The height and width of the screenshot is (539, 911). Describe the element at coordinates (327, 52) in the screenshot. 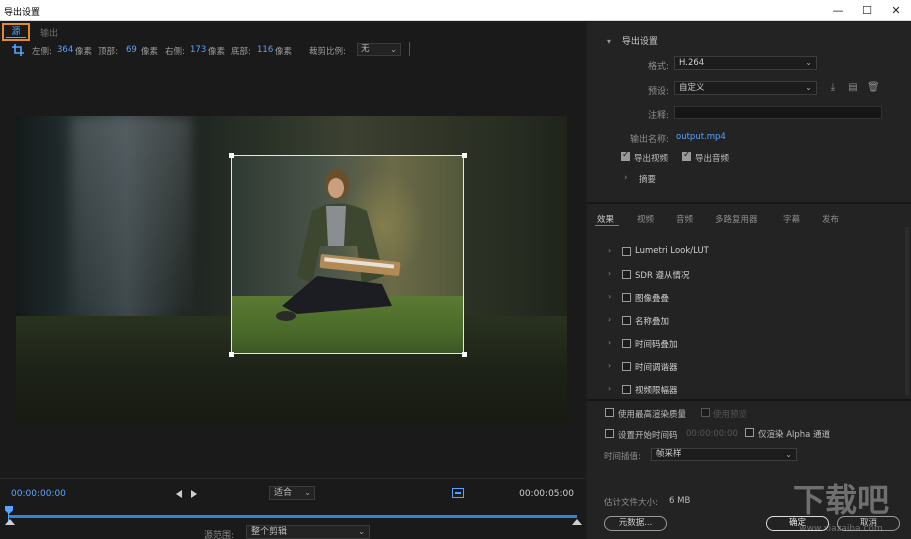

I see `crop-ratio-label: 裁剪比例:` at that location.